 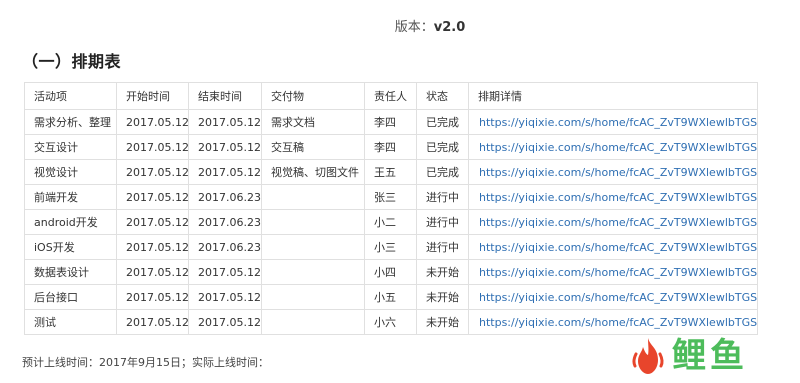 I want to click on column-header-details: 排期详情, so click(x=613, y=96).